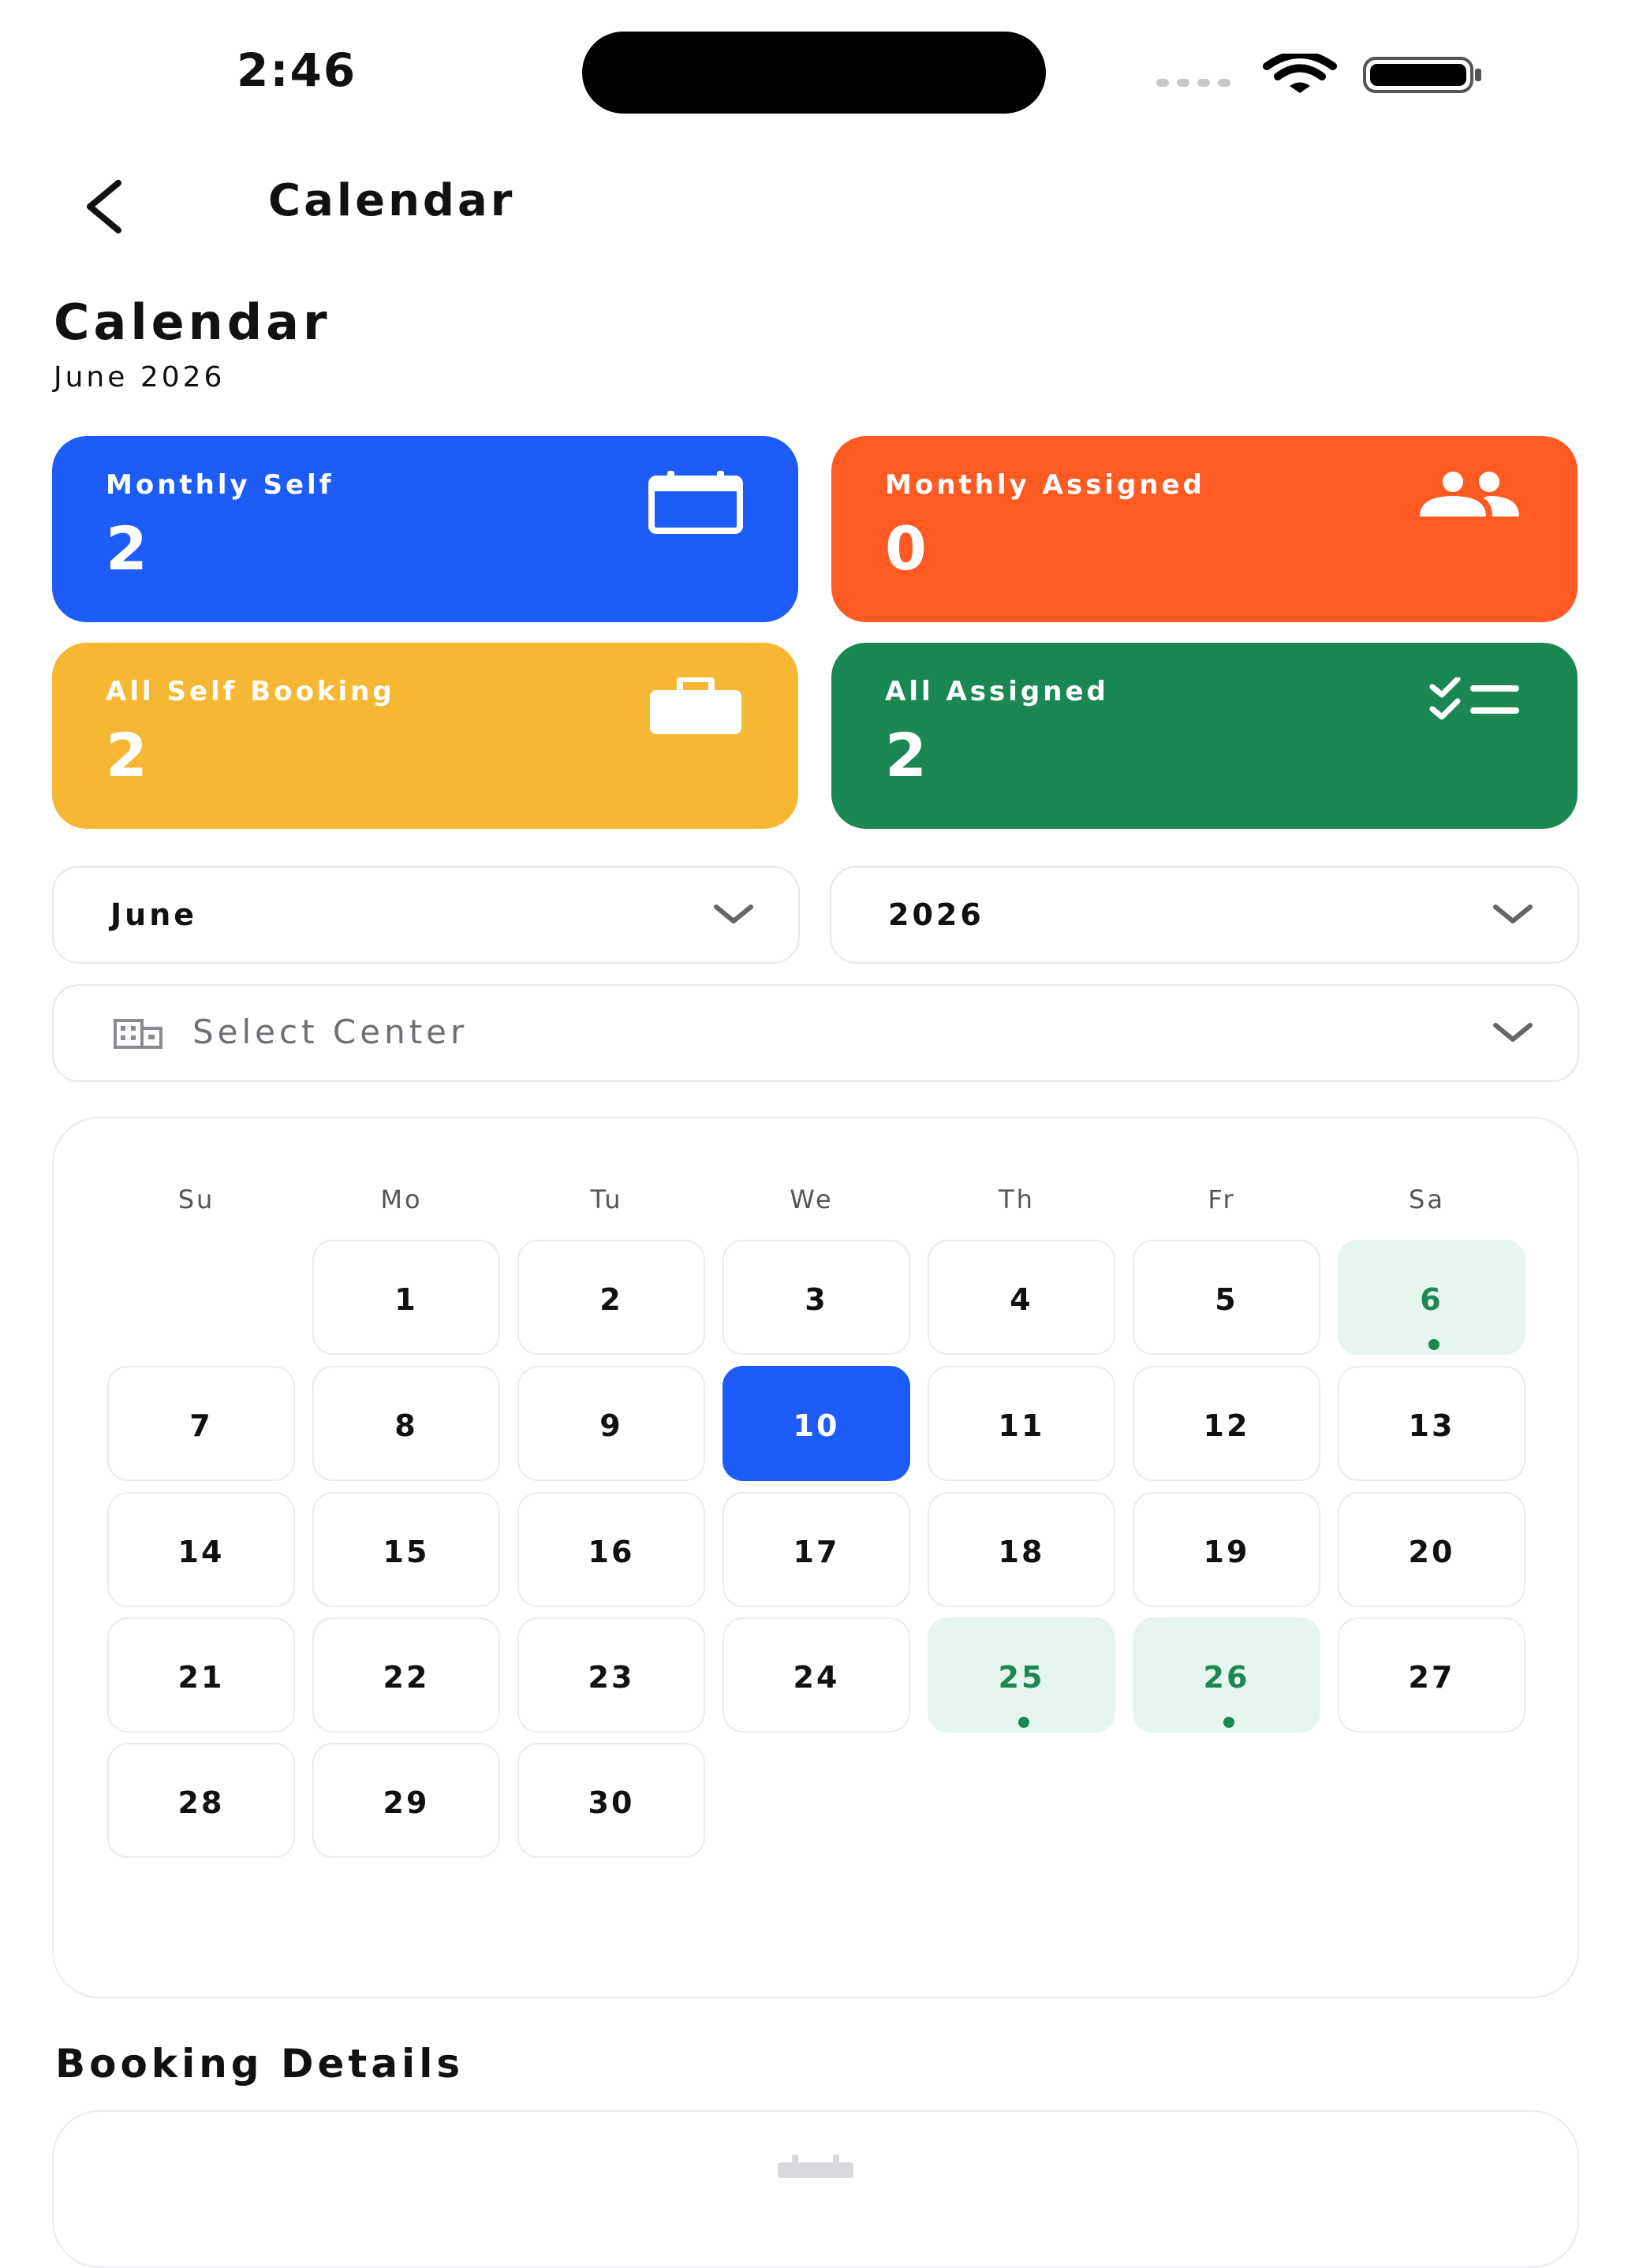  What do you see at coordinates (201, 1678) in the screenshot?
I see `calendar-day-number: 21` at bounding box center [201, 1678].